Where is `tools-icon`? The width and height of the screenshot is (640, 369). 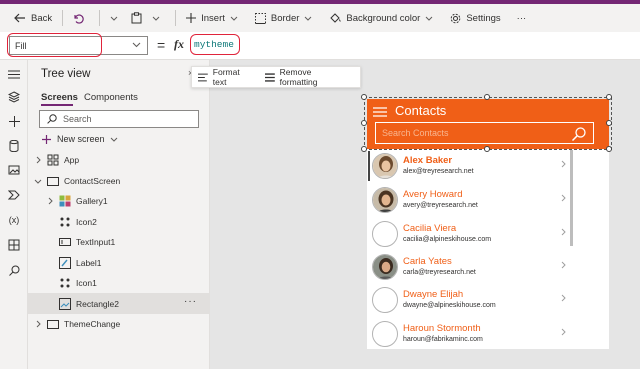 tools-icon is located at coordinates (14, 245).